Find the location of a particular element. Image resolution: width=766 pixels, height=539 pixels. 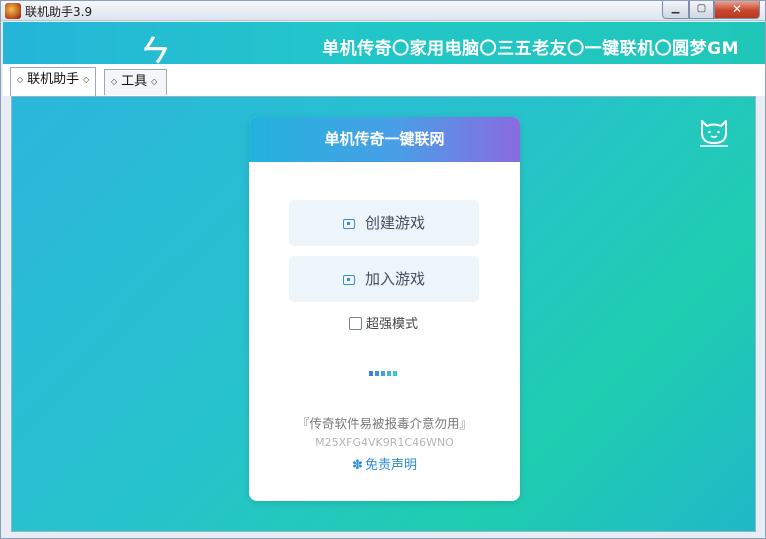

disclaimer-link: ✽ 免责声明 is located at coordinates (384, 463).